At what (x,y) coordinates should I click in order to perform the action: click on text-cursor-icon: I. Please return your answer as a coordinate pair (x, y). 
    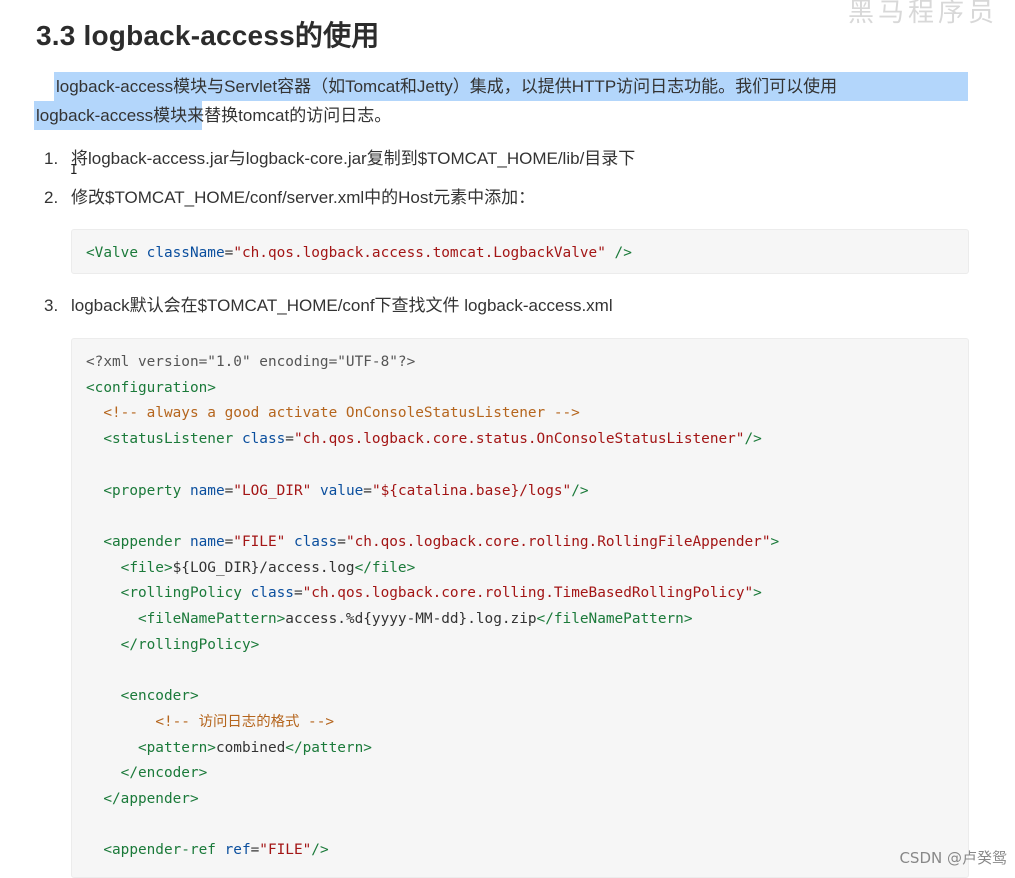
    Looking at the image, I should click on (74, 170).